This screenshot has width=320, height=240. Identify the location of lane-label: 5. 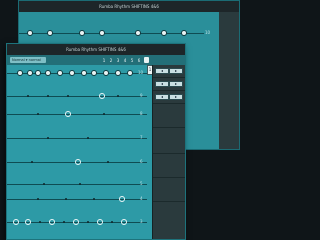
(141, 183).